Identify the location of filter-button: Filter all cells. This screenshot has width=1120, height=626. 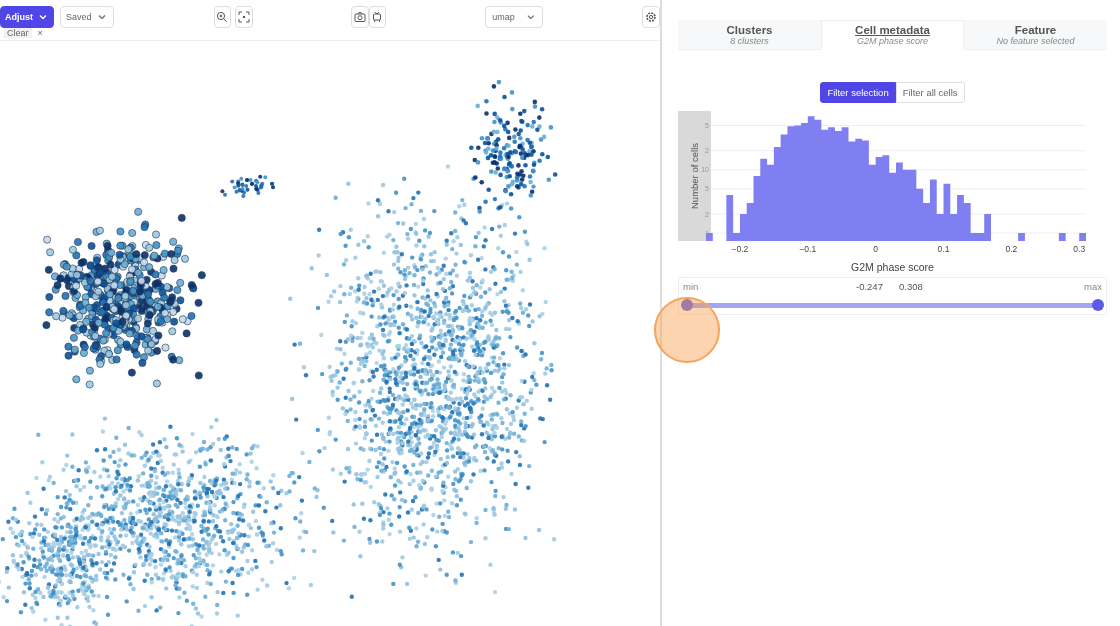
(930, 92).